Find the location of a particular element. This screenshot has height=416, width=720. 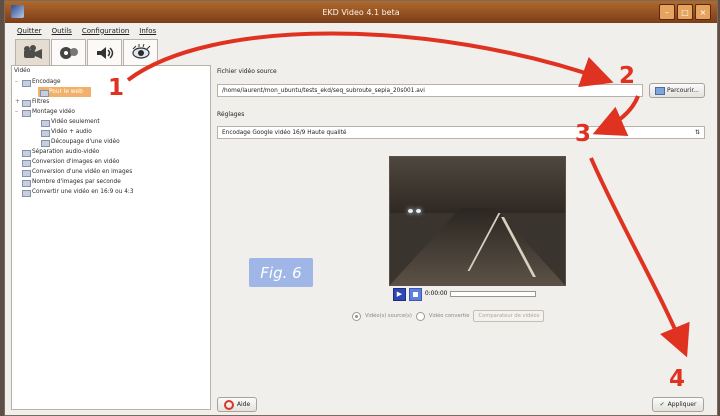

image-tab is located at coordinates (140, 52).